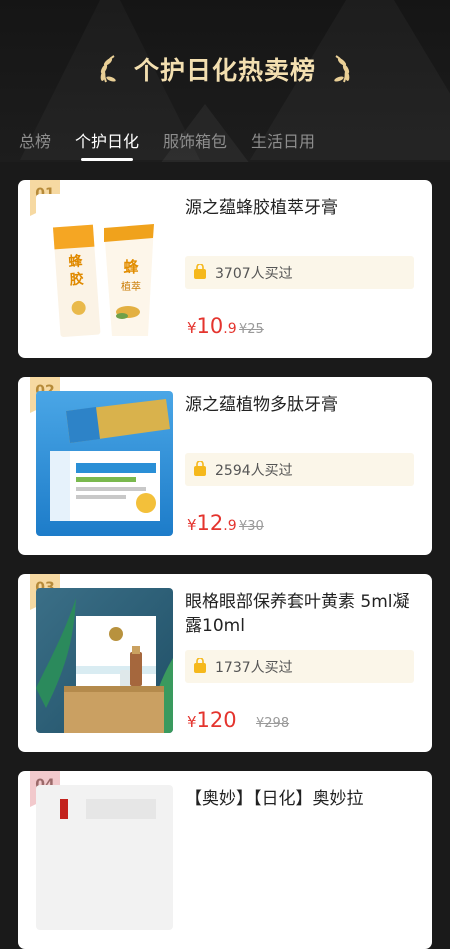 Image resolution: width=450 pixels, height=949 pixels. I want to click on product-name: 源之蕴植物多肽牙膏, so click(301, 405).